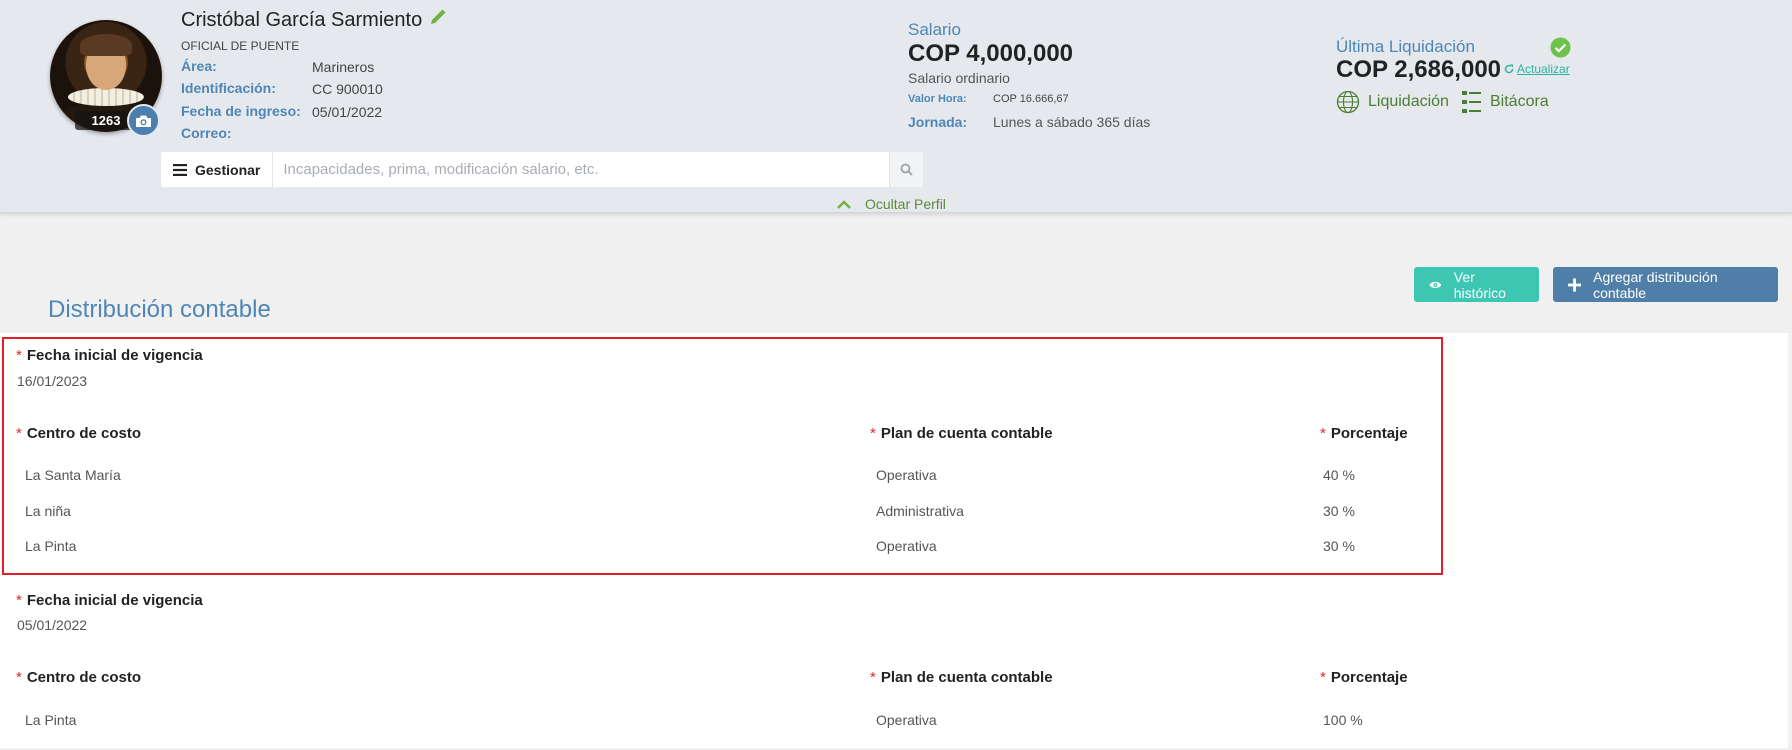 The height and width of the screenshot is (750, 1792). I want to click on hide-profile-toggle: Ocultar Perfil, so click(891, 204).